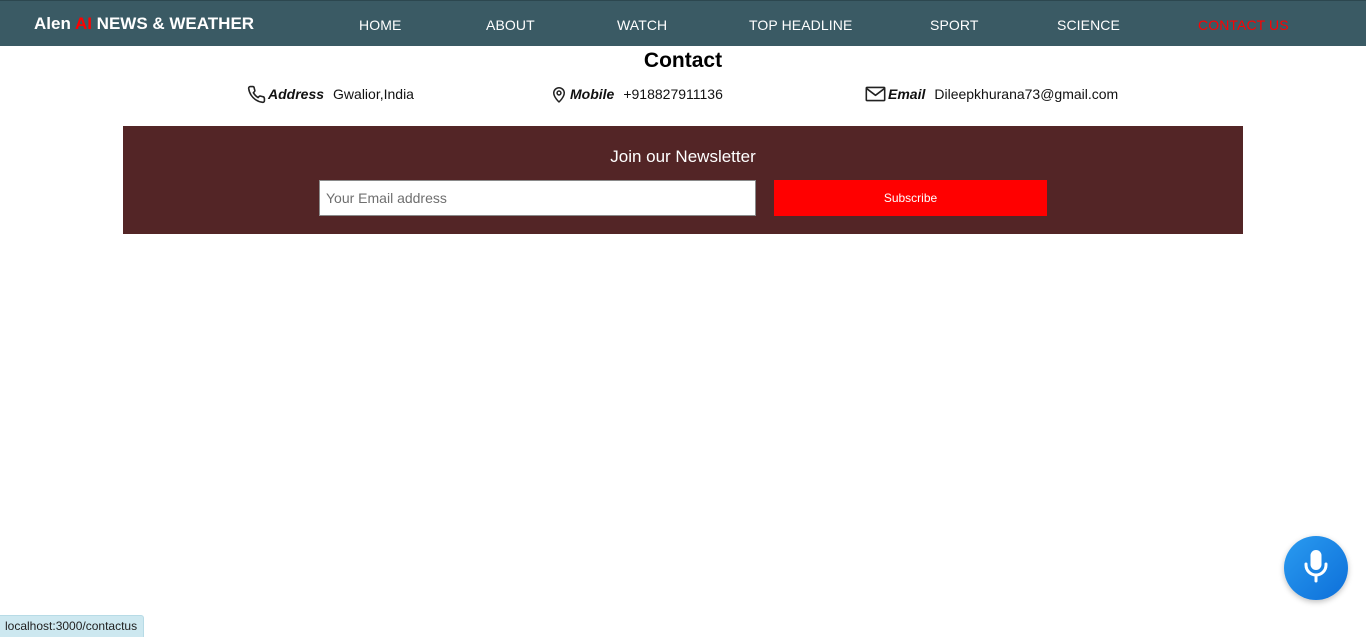  What do you see at coordinates (1243, 25) in the screenshot?
I see `nav-contact-us: CONTACT US` at bounding box center [1243, 25].